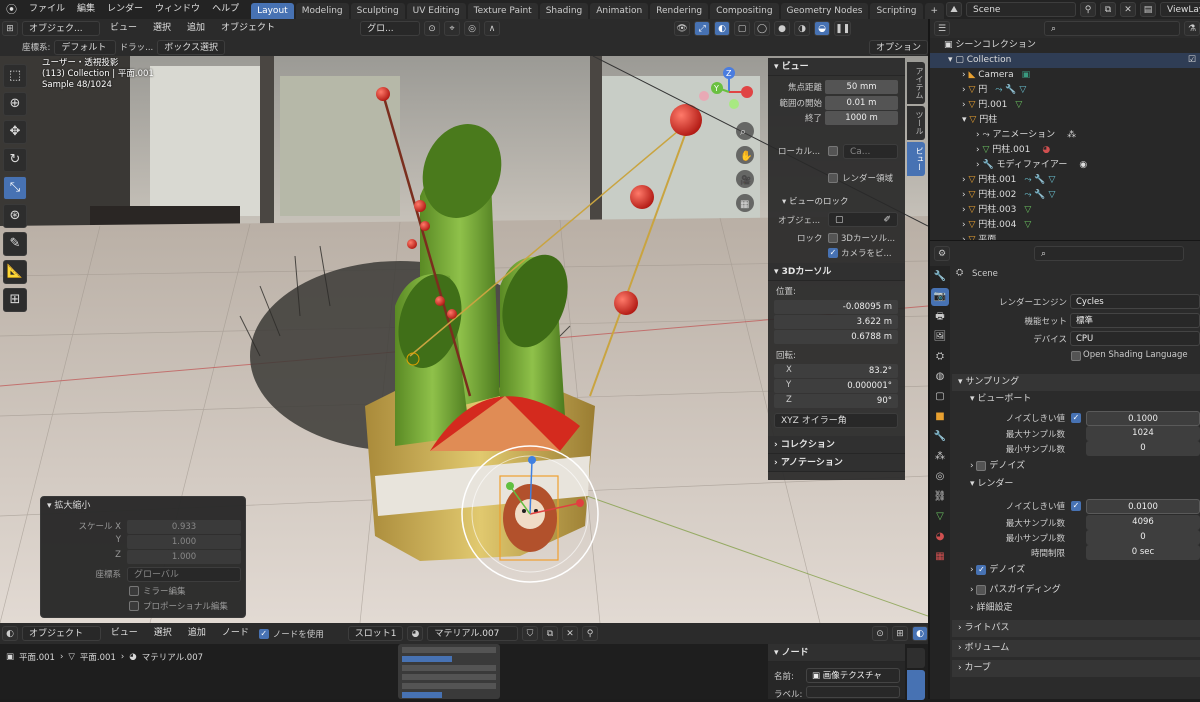  Describe the element at coordinates (1065, 225) in the screenshot. I see `outliner-row-cylinder-004: › ▽ 円柱.004 ▽` at that location.